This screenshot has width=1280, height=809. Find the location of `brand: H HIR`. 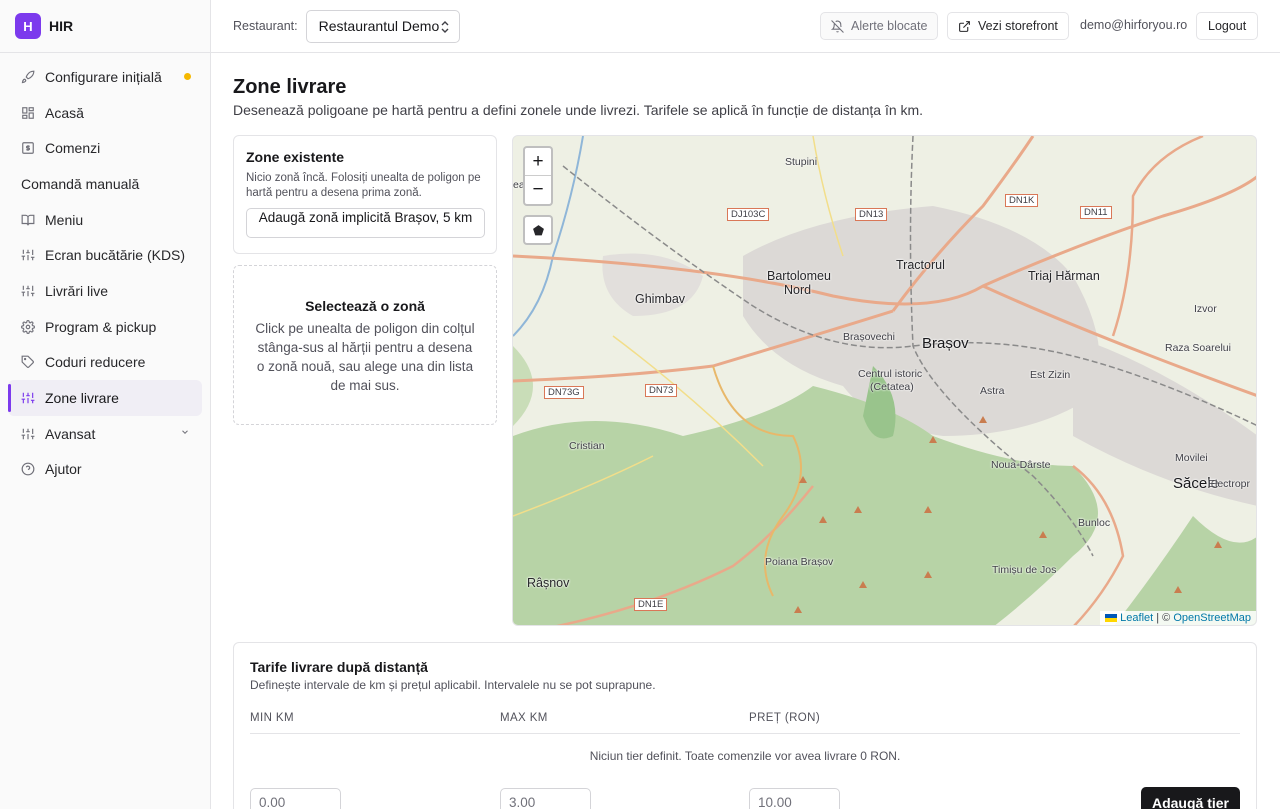

brand: H HIR is located at coordinates (105, 26).